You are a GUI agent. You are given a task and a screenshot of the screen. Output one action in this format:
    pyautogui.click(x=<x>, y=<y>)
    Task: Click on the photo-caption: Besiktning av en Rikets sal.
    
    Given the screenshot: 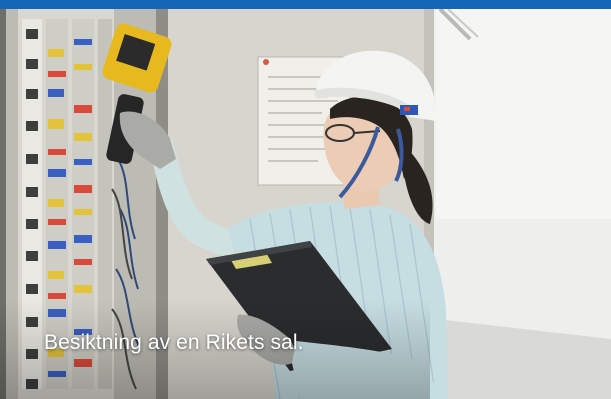 What is the action you would take?
    pyautogui.click(x=174, y=342)
    